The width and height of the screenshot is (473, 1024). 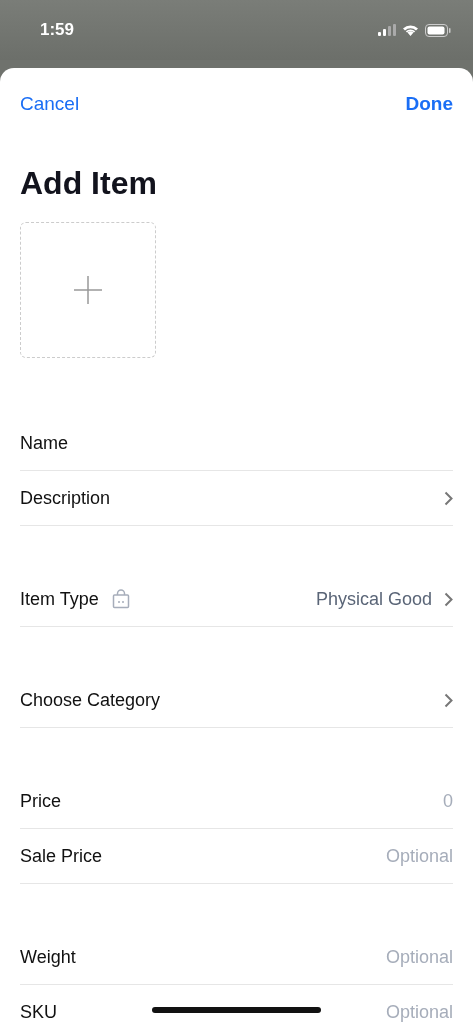 I want to click on row-label: Weight, so click(x=48, y=957).